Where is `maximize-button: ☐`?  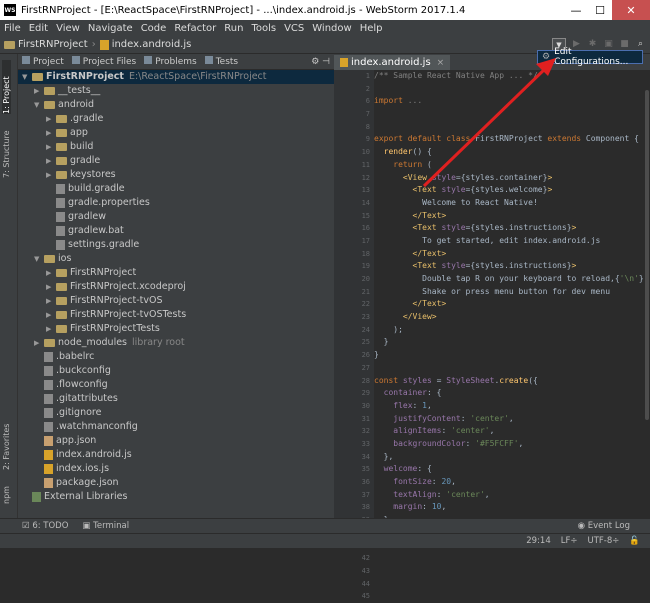 maximize-button: ☐ is located at coordinates (600, 10).